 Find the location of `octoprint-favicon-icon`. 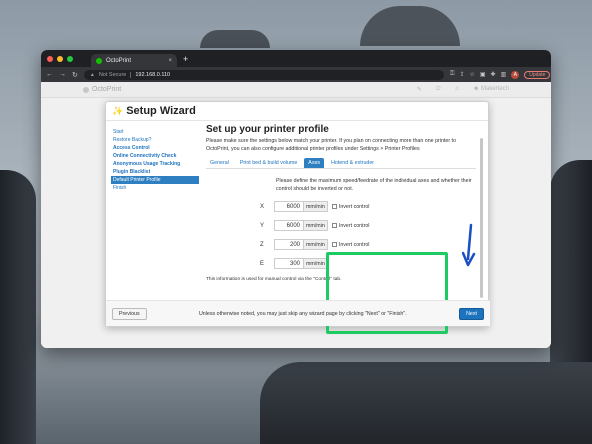

octoprint-favicon-icon is located at coordinates (99, 60).